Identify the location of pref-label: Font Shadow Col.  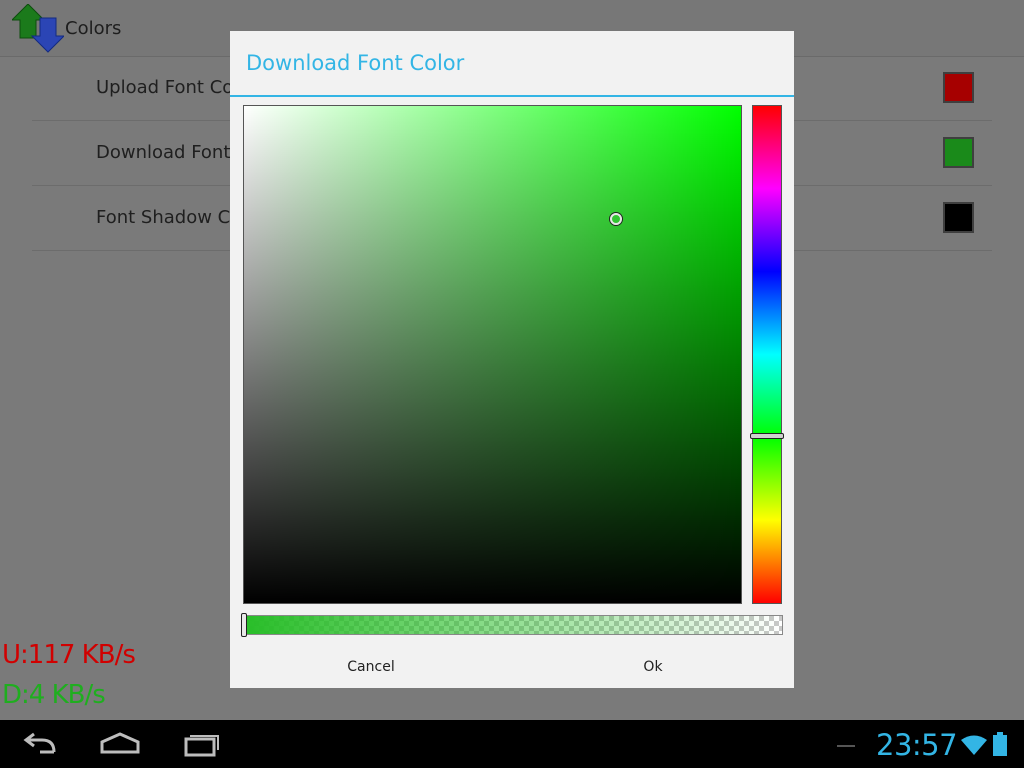
(171, 217).